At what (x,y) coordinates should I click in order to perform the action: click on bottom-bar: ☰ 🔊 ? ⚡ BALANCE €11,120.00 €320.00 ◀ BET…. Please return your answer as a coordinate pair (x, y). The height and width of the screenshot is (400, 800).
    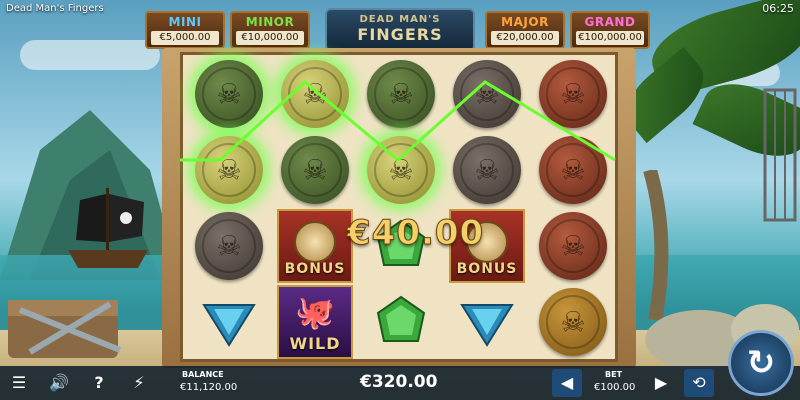
    Looking at the image, I should click on (400, 383).